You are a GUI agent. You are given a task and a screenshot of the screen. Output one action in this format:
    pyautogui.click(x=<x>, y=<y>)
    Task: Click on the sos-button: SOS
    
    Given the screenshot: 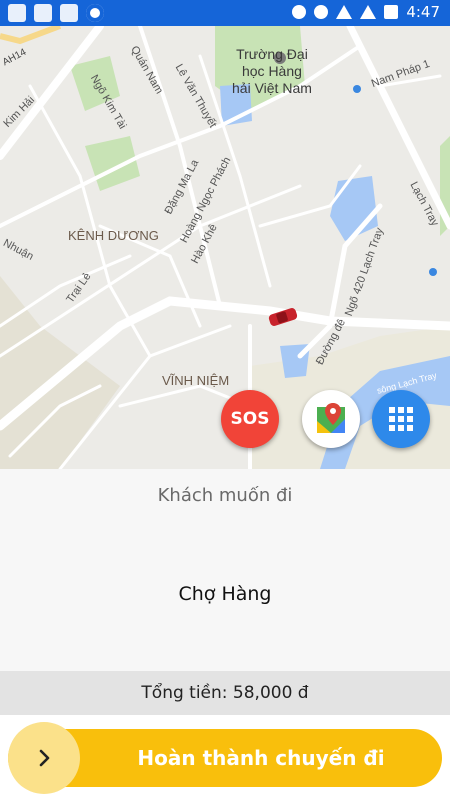 What is the action you would take?
    pyautogui.click(x=250, y=419)
    